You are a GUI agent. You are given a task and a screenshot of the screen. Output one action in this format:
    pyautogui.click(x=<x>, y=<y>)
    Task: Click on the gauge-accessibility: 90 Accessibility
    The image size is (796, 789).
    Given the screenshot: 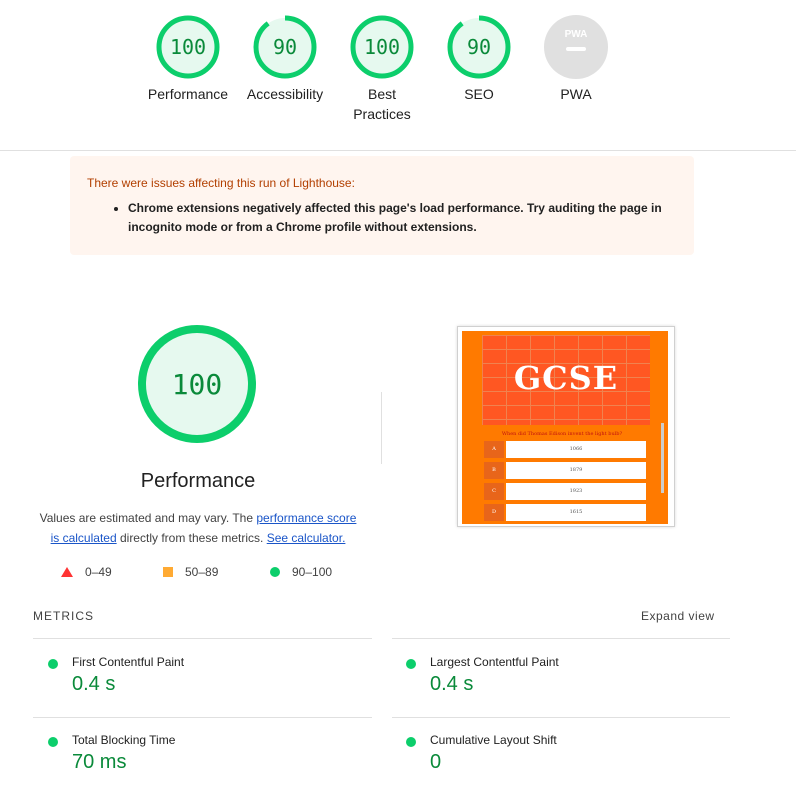 What is the action you would take?
    pyautogui.click(x=285, y=59)
    